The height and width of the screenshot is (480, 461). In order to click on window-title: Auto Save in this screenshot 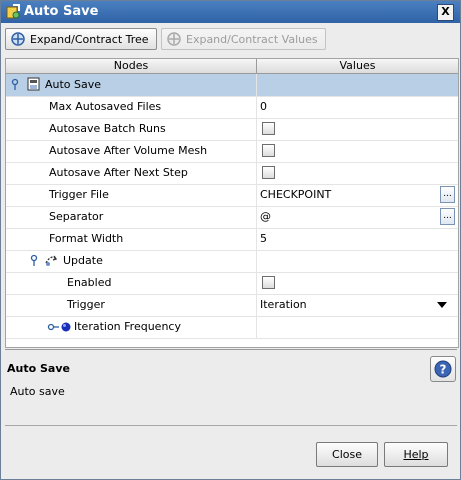, I will do `click(61, 11)`.